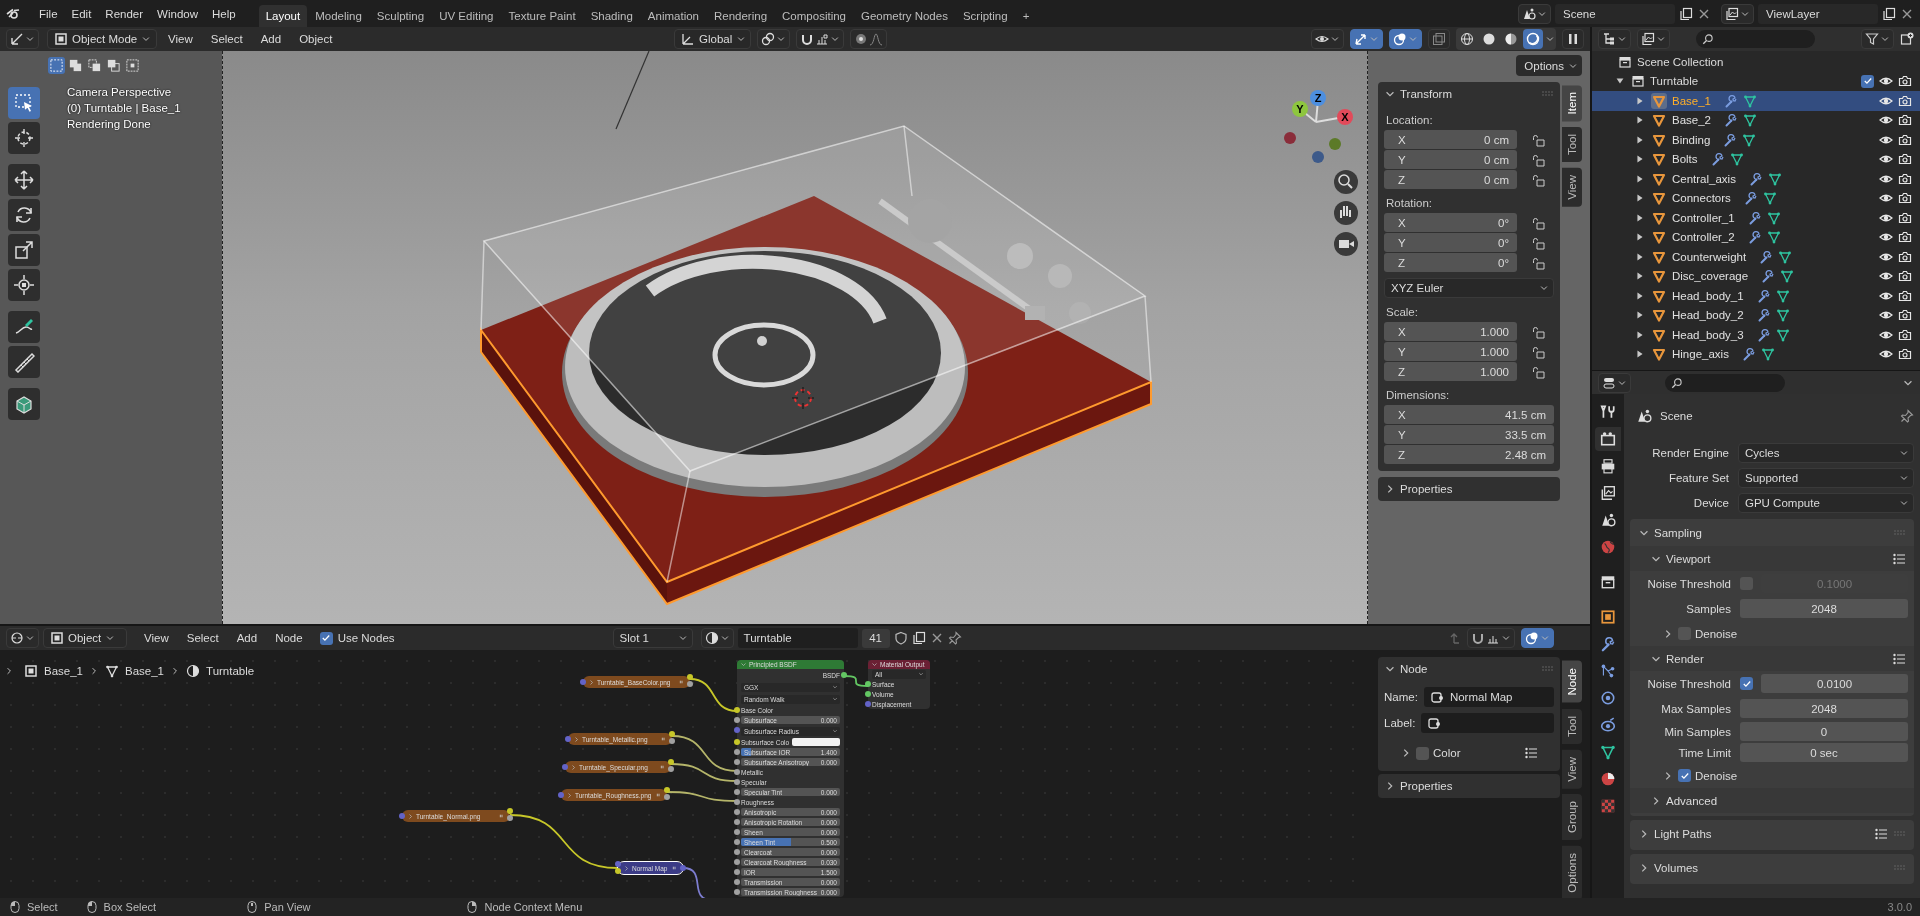 The width and height of the screenshot is (1920, 916). What do you see at coordinates (1450, 262) in the screenshot?
I see `number-field: Z 0°` at bounding box center [1450, 262].